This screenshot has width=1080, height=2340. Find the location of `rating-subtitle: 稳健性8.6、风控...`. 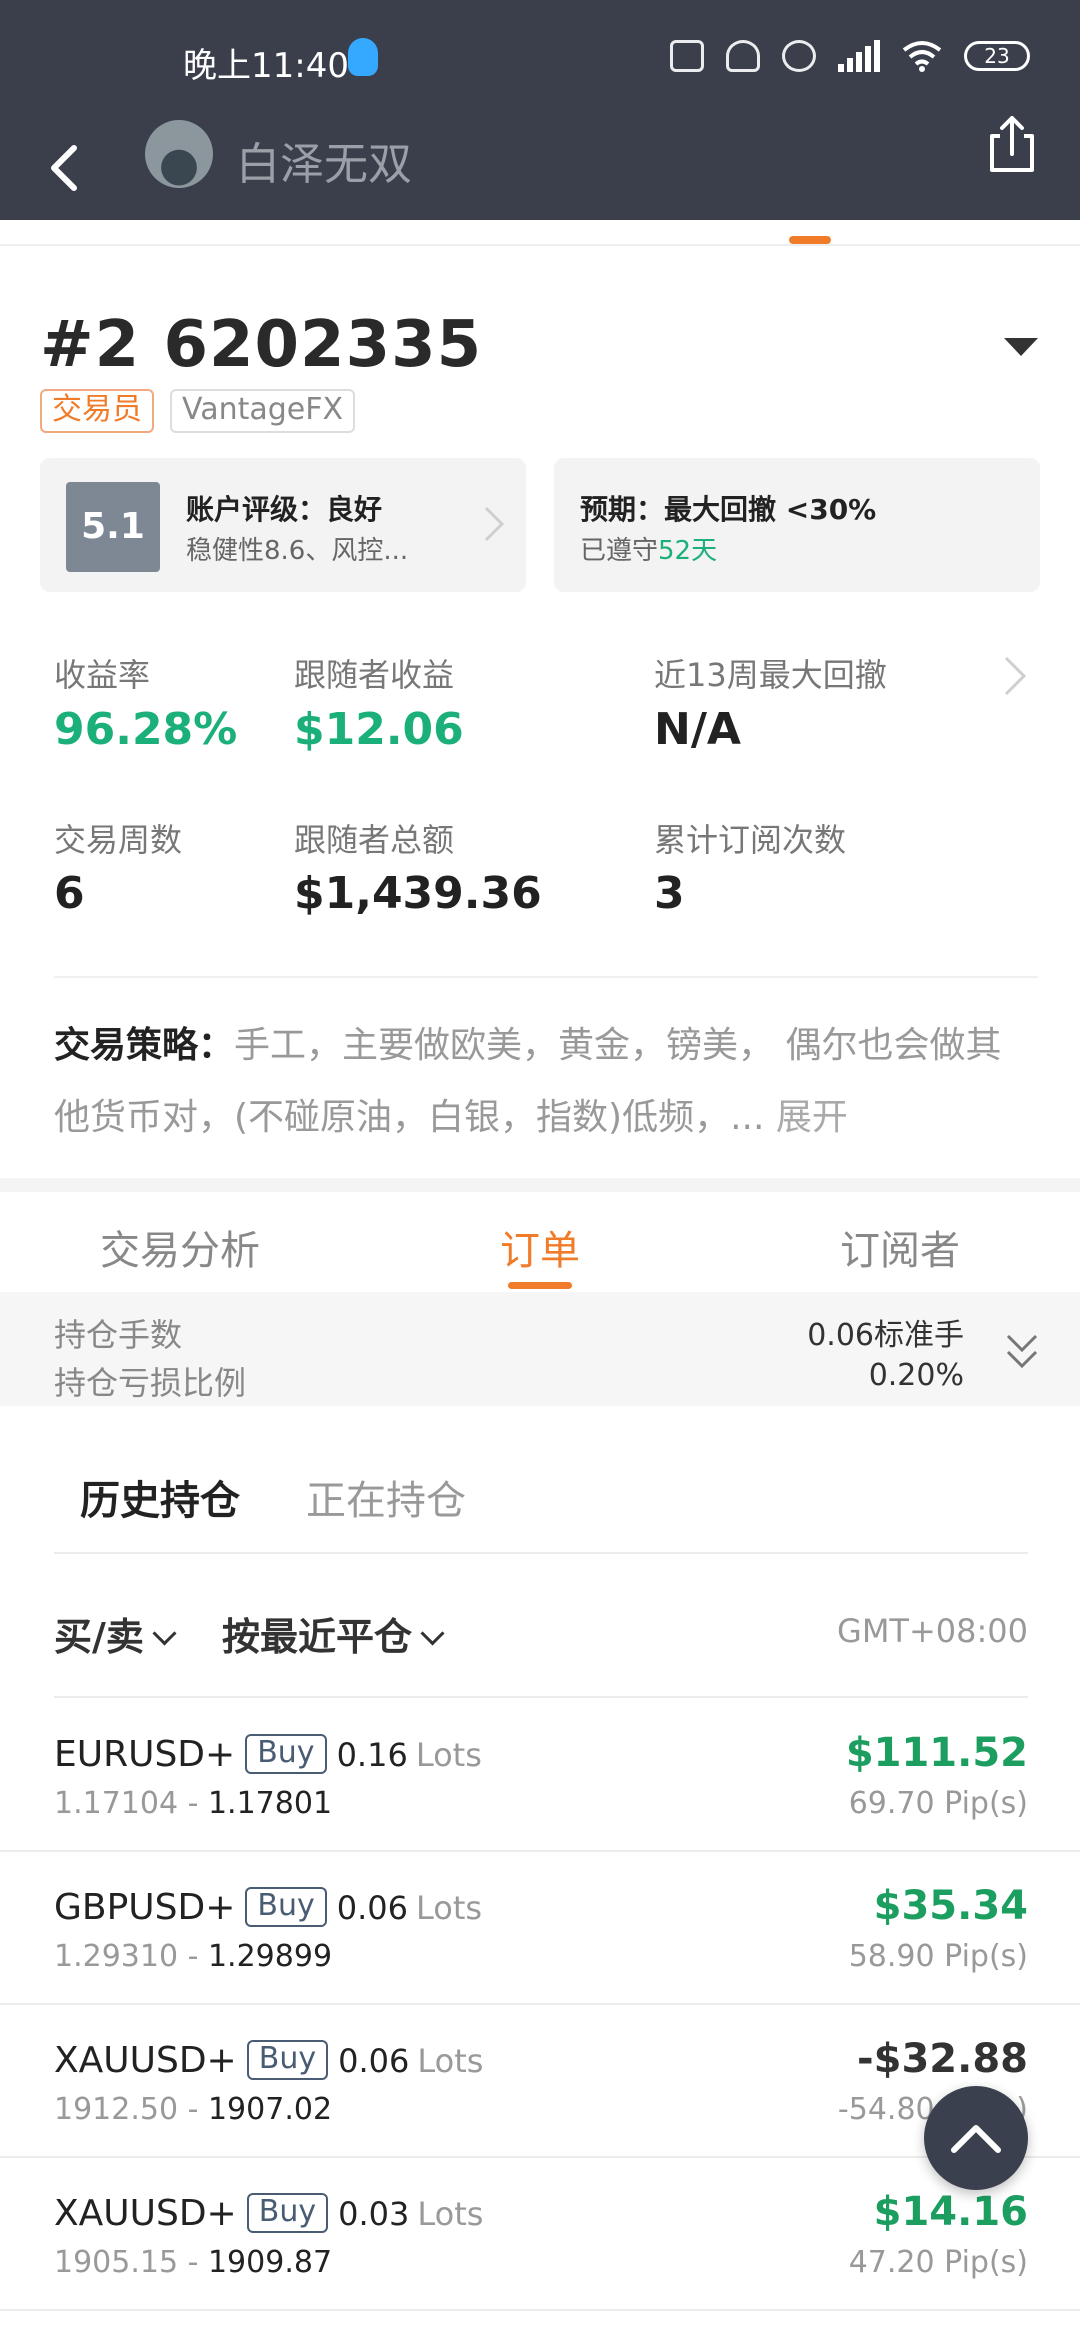

rating-subtitle: 稳健性8.6、风控... is located at coordinates (297, 551).